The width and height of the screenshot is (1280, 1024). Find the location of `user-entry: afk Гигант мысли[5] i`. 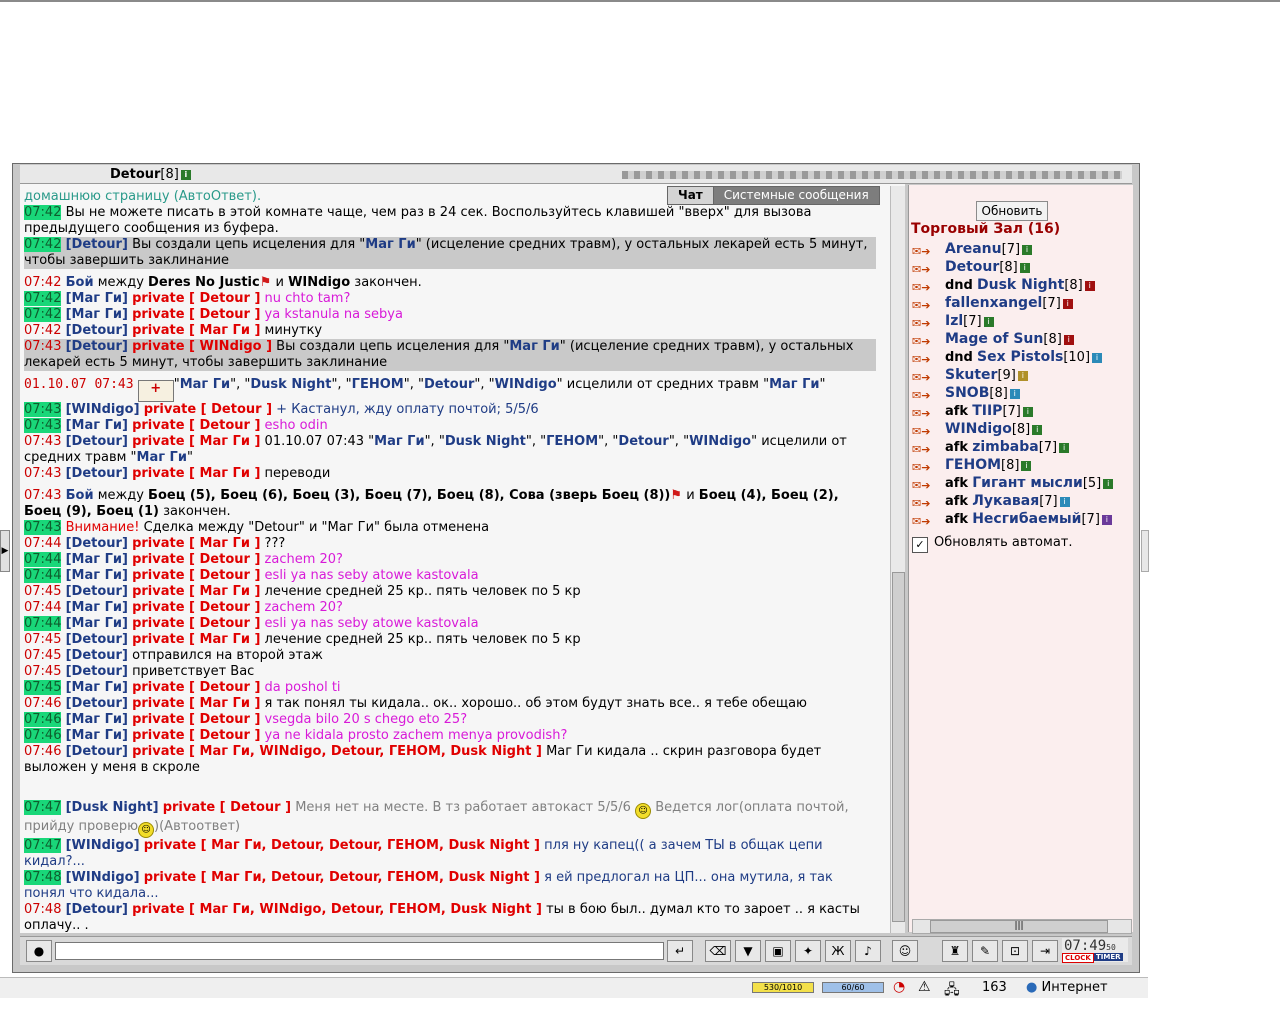

user-entry: afk Гигант мысли[5] i is located at coordinates (1029, 483).